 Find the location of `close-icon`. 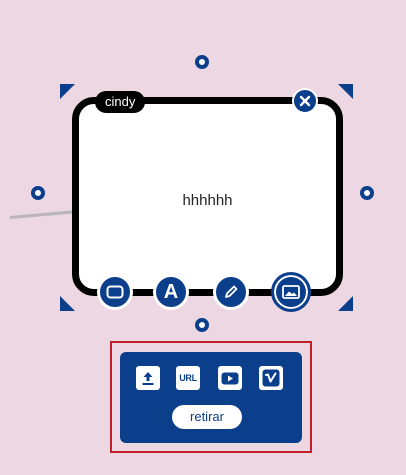

close-icon is located at coordinates (305, 101).